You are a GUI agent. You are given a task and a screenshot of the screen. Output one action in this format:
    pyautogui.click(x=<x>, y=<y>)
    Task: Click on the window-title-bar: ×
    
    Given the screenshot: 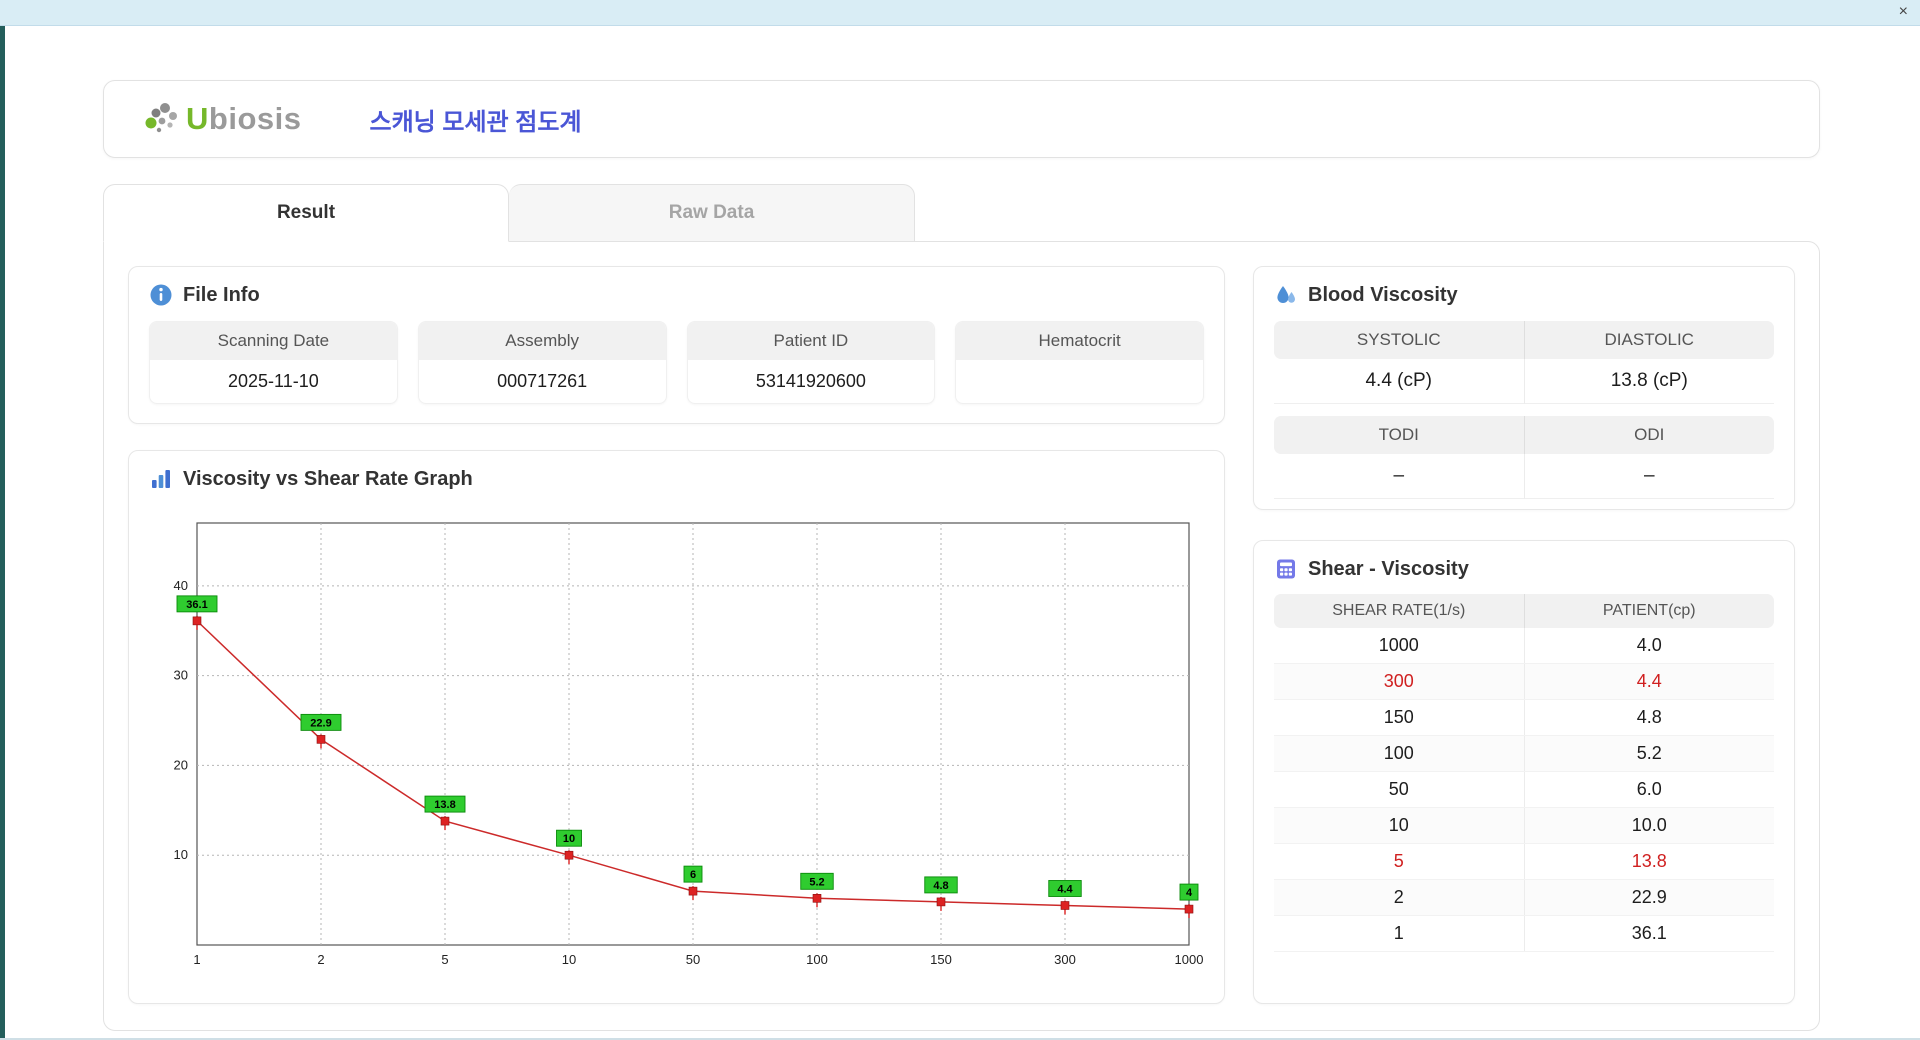 What is the action you would take?
    pyautogui.click(x=960, y=13)
    